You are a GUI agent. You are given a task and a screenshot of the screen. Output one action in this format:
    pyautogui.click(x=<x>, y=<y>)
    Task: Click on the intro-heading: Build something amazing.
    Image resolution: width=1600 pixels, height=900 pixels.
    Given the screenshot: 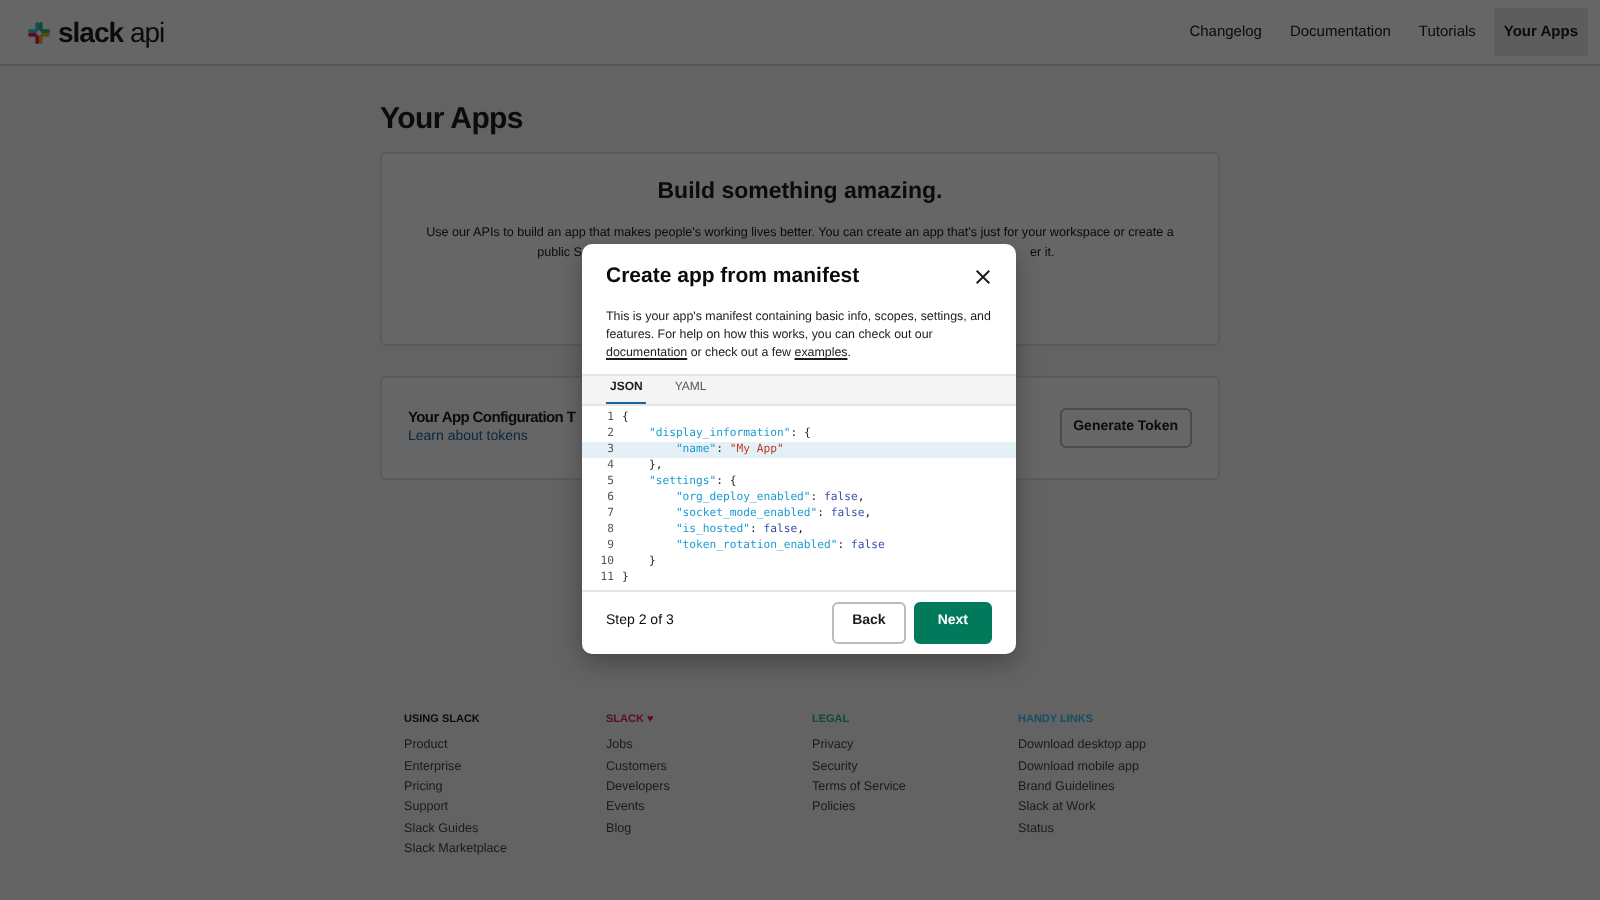 What is the action you would take?
    pyautogui.click(x=800, y=194)
    